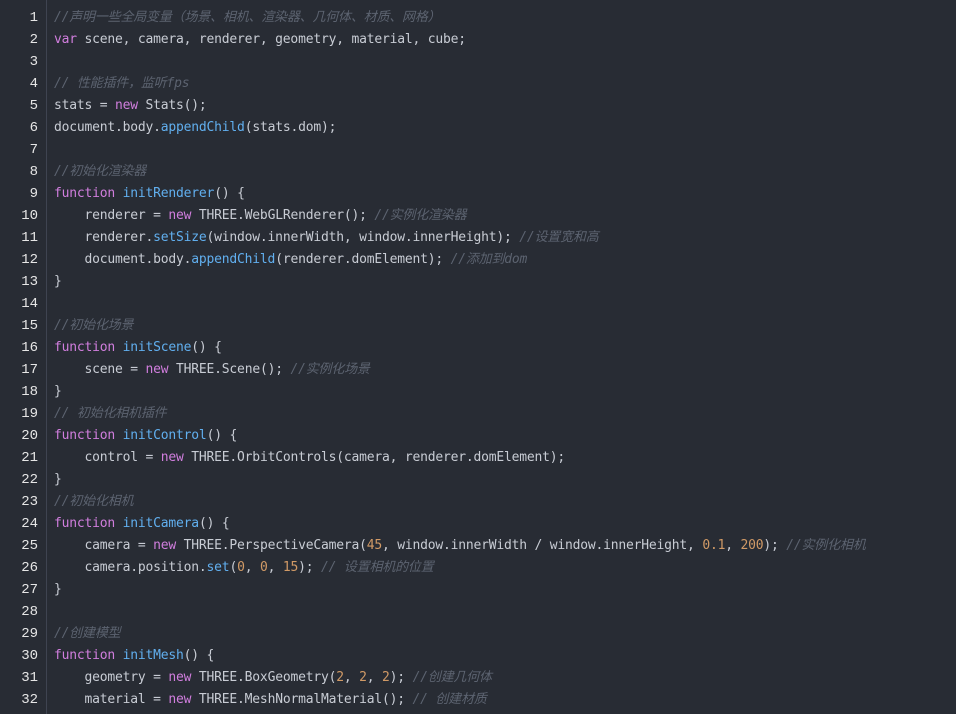 The width and height of the screenshot is (956, 714). Describe the element at coordinates (714, 545) in the screenshot. I see `number-token: 0.1` at that location.